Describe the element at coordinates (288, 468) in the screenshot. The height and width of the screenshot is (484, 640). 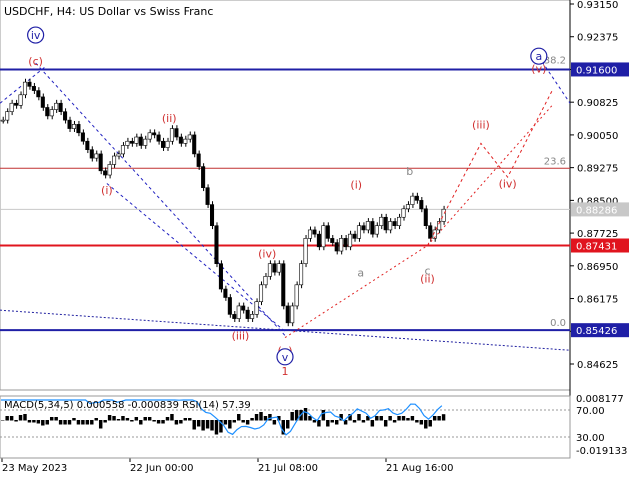
I see `time-tick-label: 21 Jul 08:00` at that location.